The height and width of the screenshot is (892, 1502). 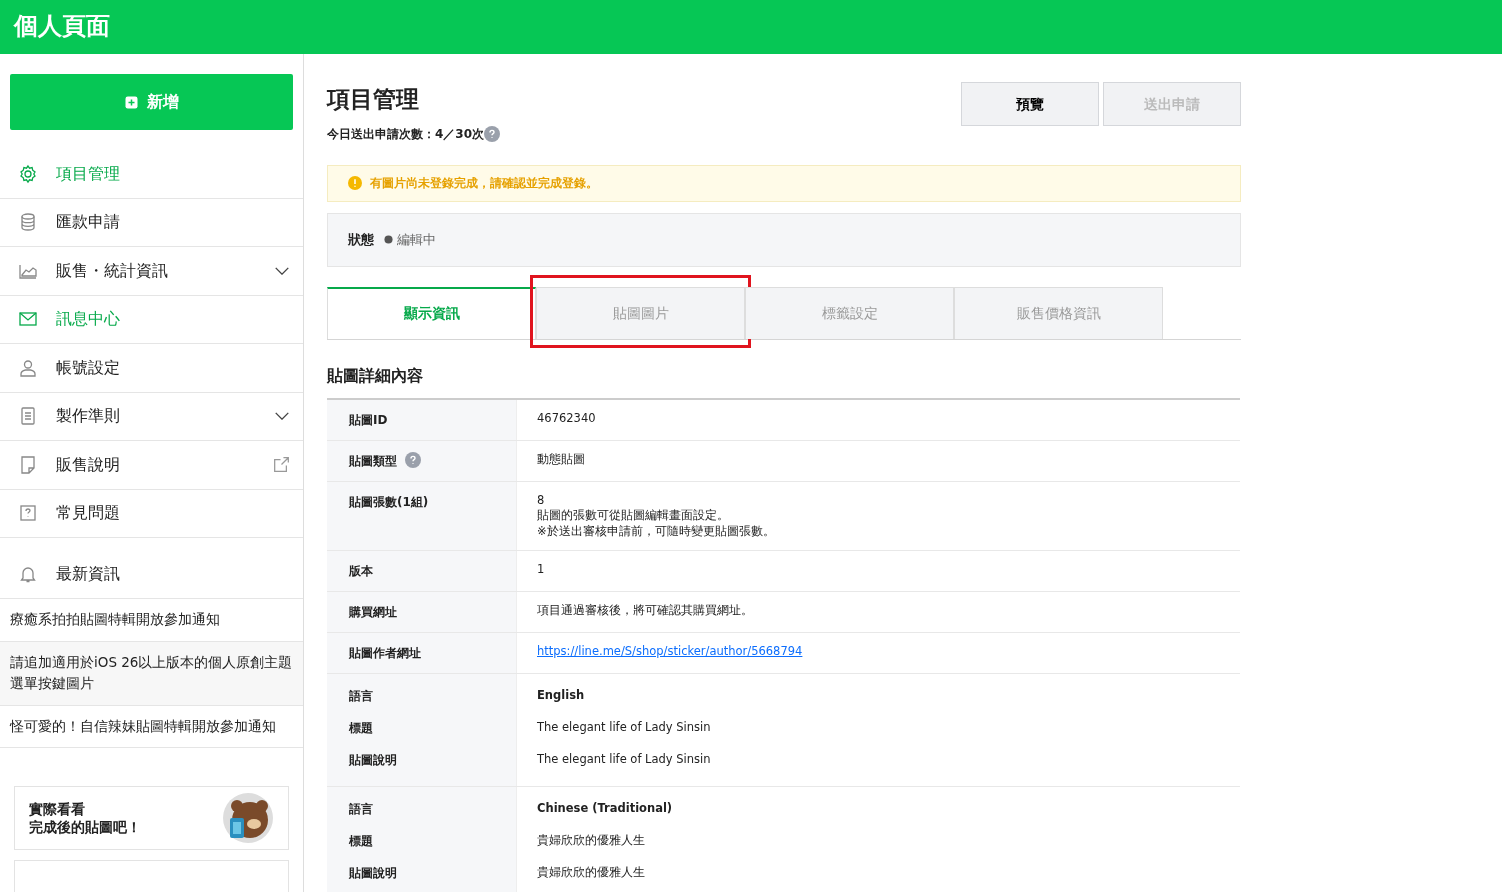 I want to click on field-label: 購買網址, so click(x=373, y=613).